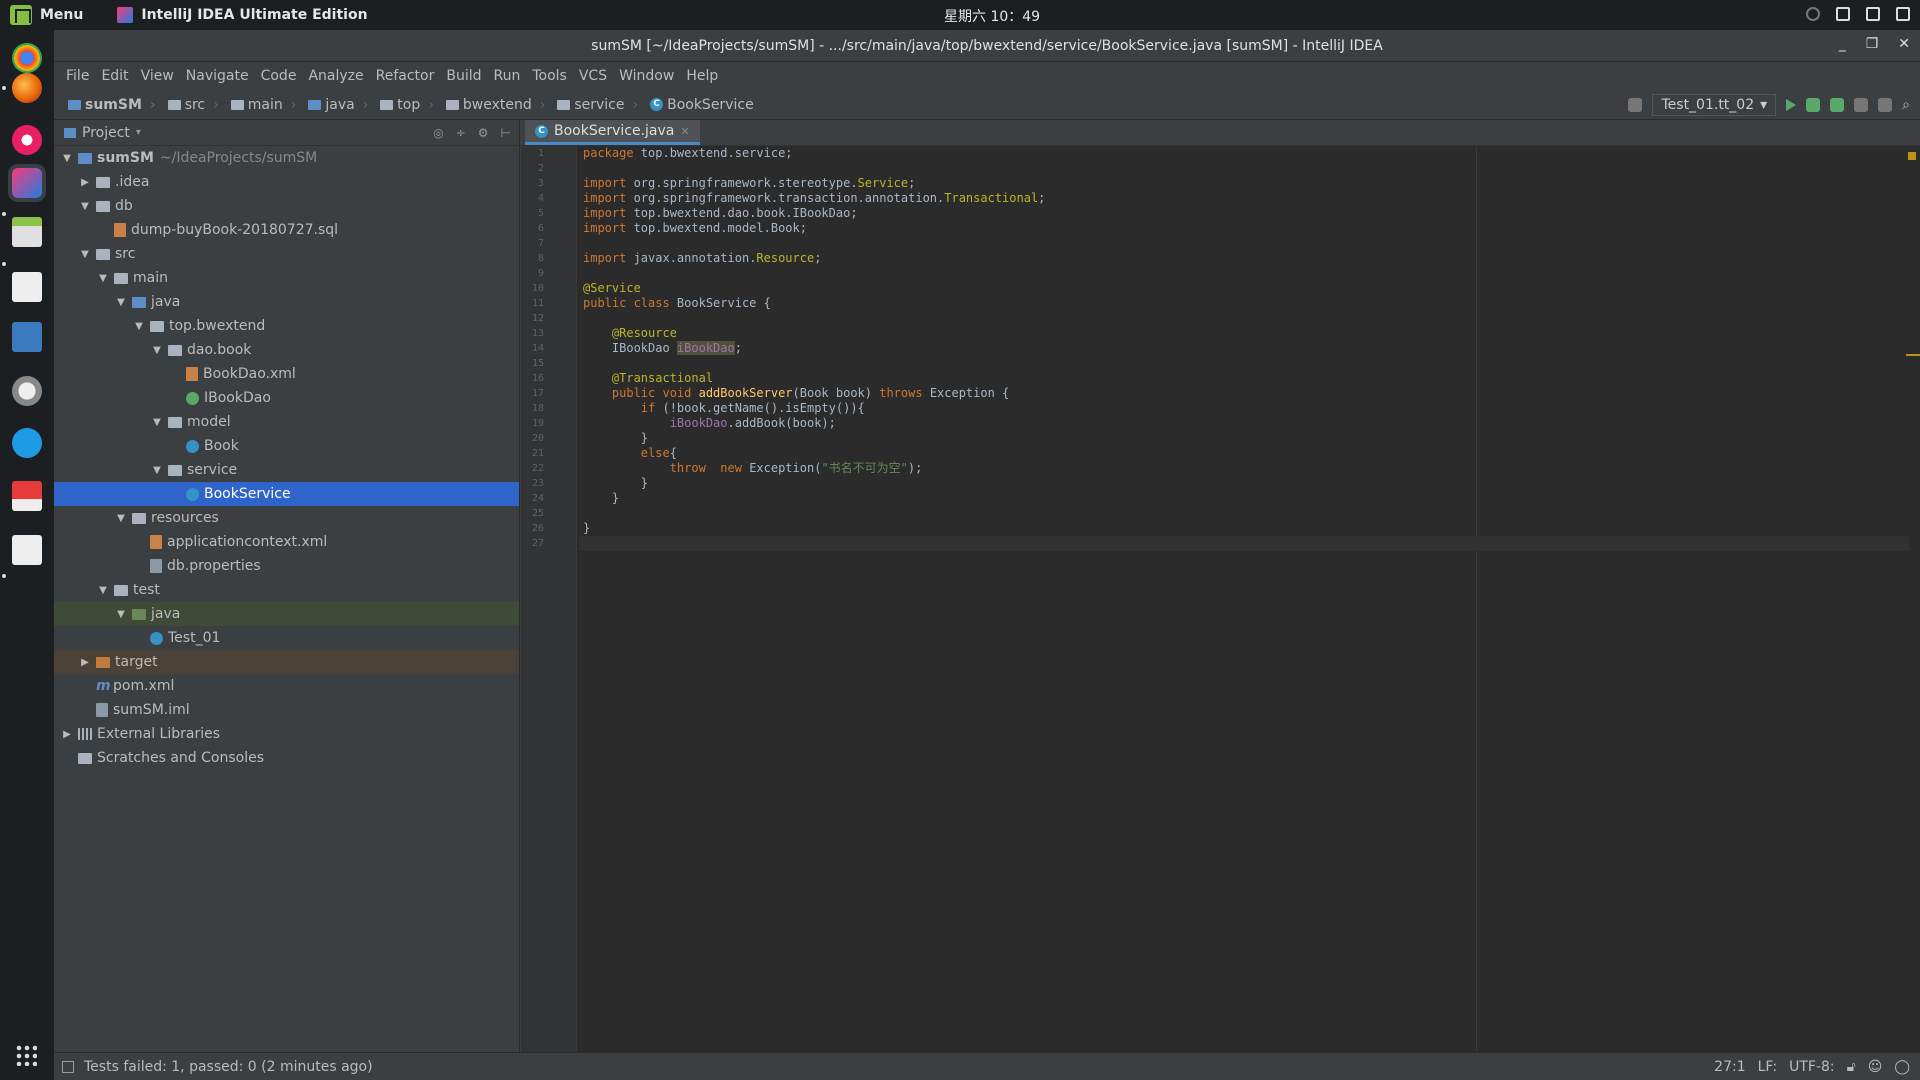 This screenshot has width=1920, height=1080. I want to click on tree-item: Scratches and Consoles, so click(286, 758).